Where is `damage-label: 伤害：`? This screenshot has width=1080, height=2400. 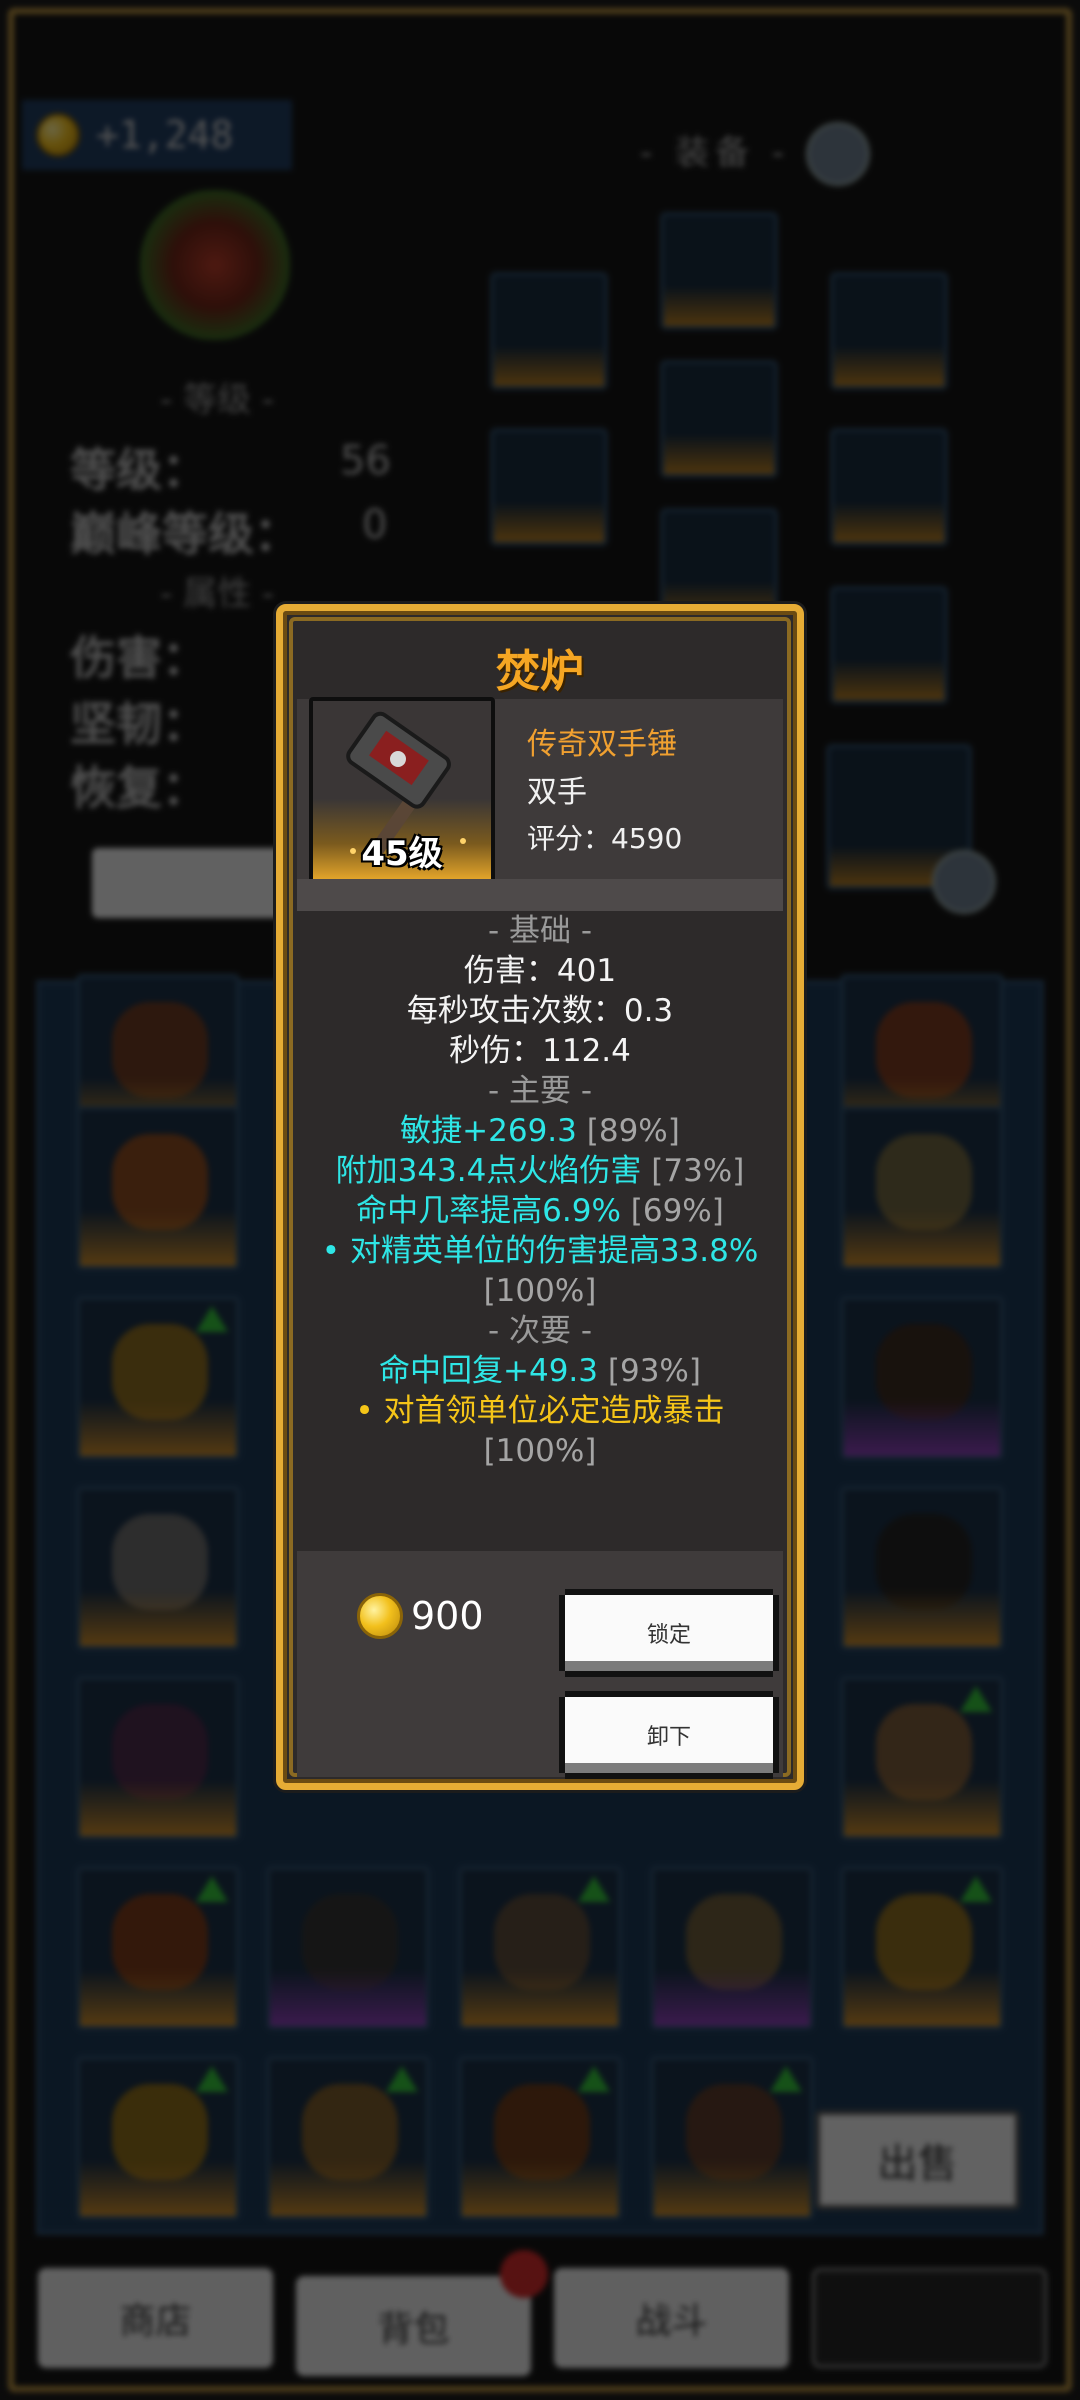
damage-label: 伤害： is located at coordinates (139, 658).